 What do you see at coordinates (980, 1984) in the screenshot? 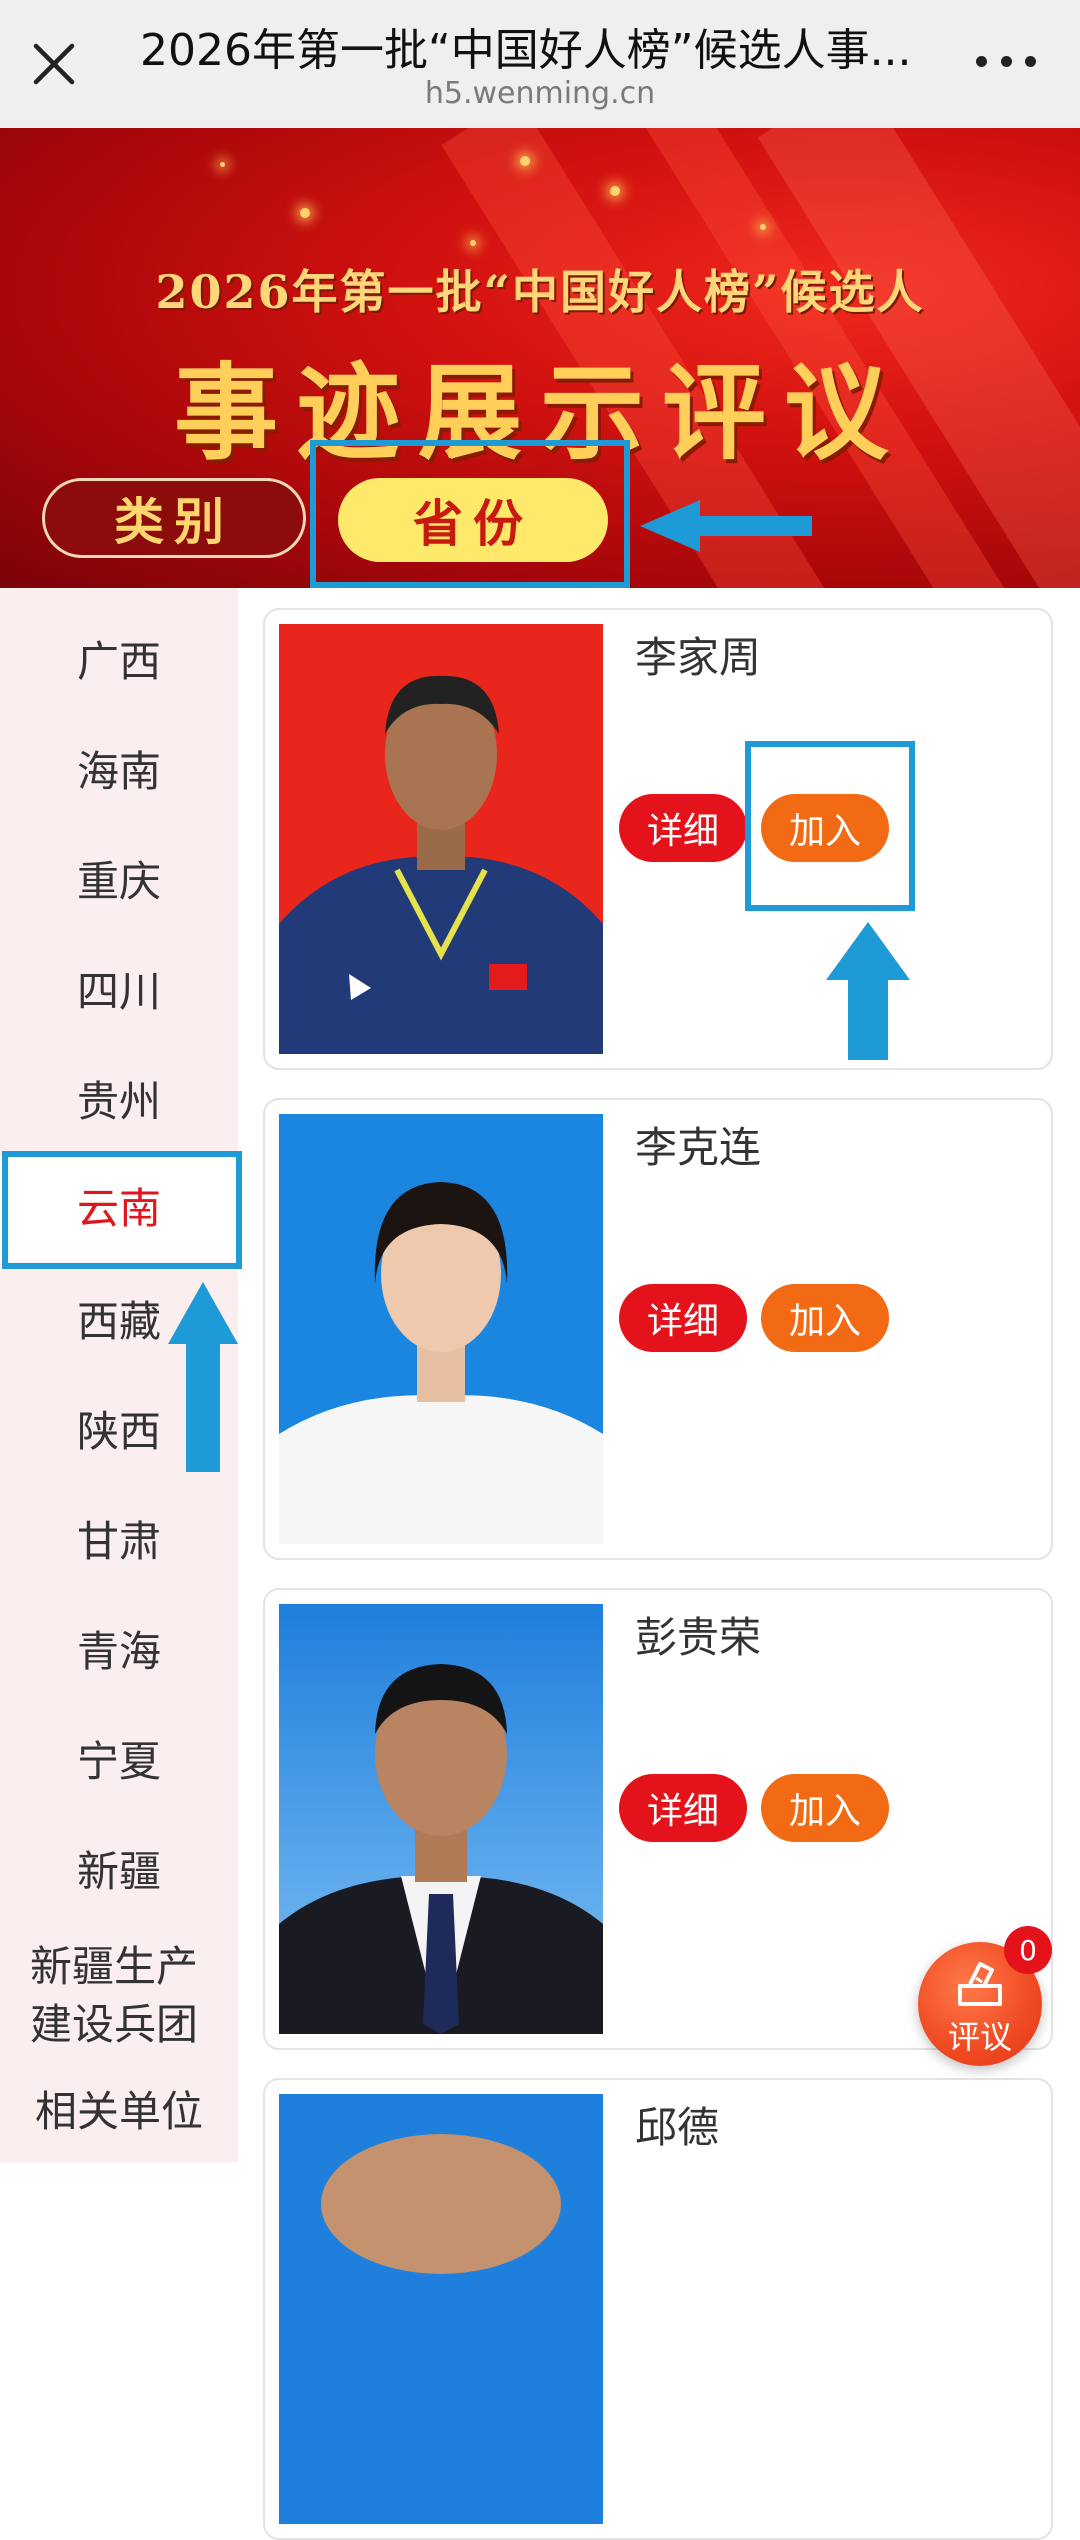
I see `ballot-box-icon` at bounding box center [980, 1984].